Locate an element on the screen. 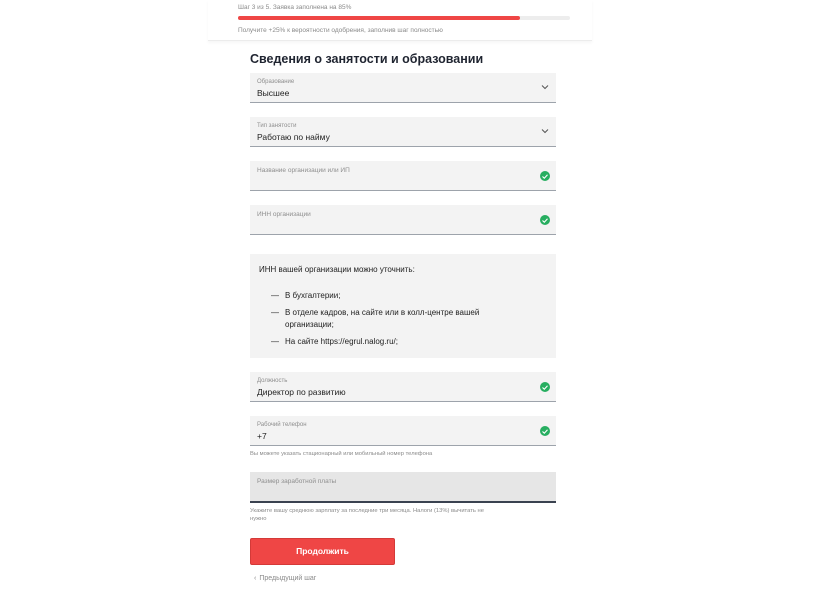 This screenshot has height=600, width=825. progress-bar-fill is located at coordinates (379, 18).